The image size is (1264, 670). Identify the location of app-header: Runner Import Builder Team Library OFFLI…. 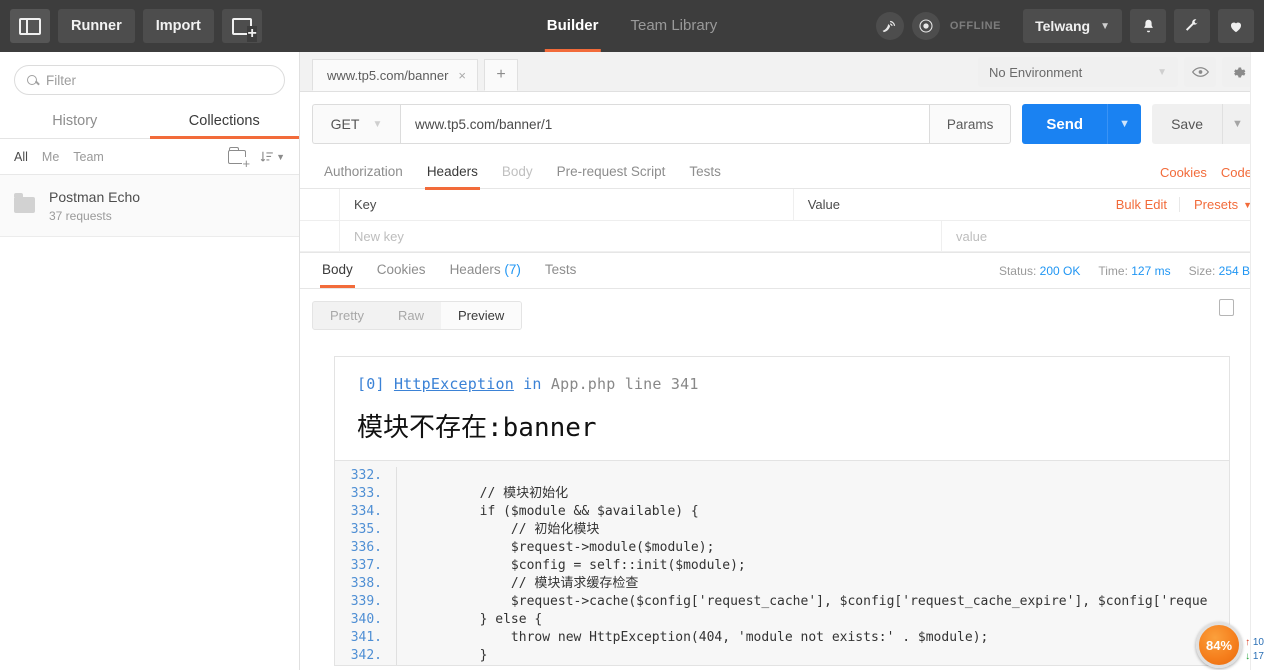
(632, 26).